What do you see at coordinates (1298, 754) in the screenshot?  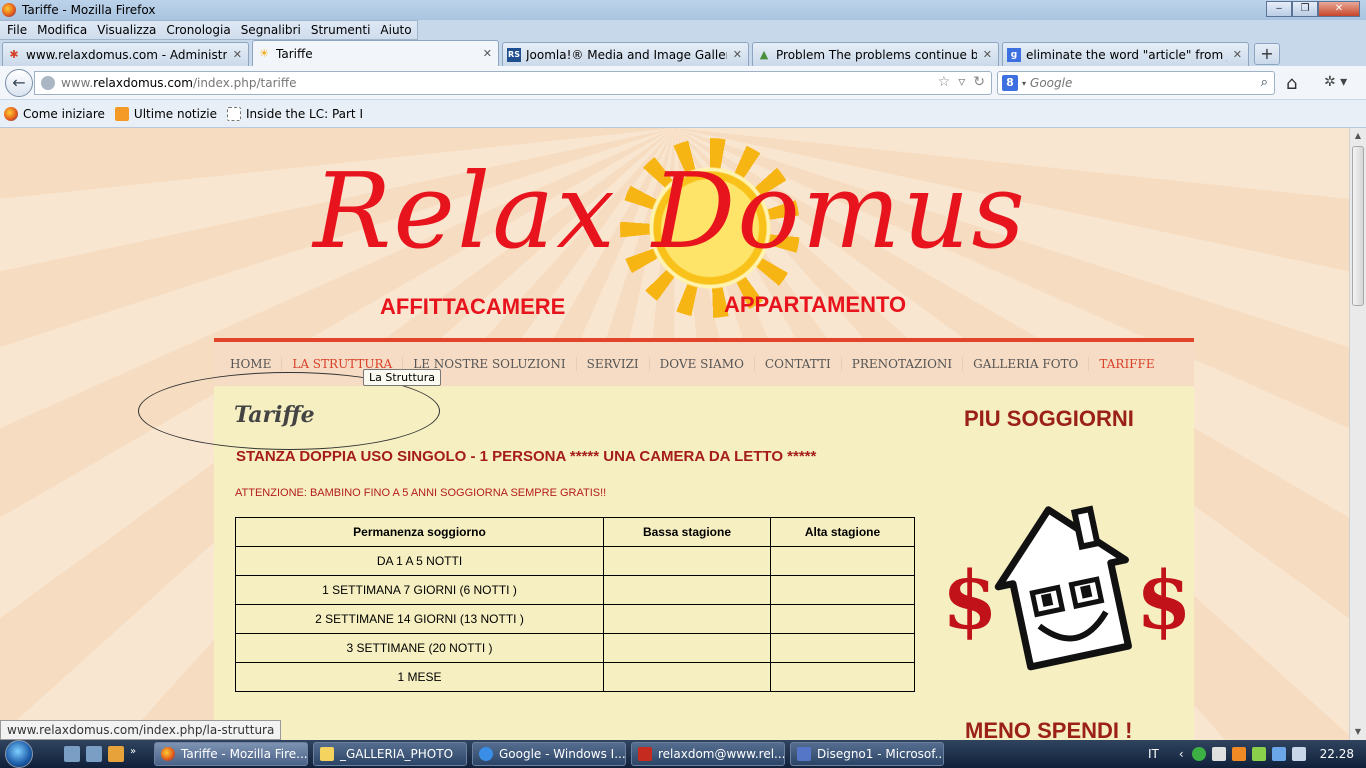 I see `volume-icon` at bounding box center [1298, 754].